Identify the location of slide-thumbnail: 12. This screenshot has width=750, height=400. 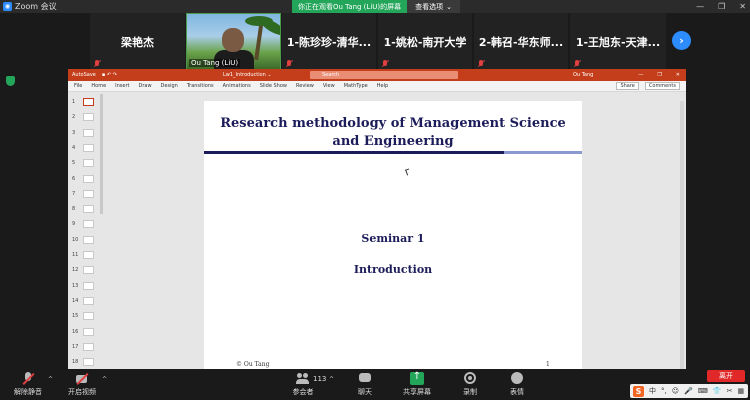
(85, 271).